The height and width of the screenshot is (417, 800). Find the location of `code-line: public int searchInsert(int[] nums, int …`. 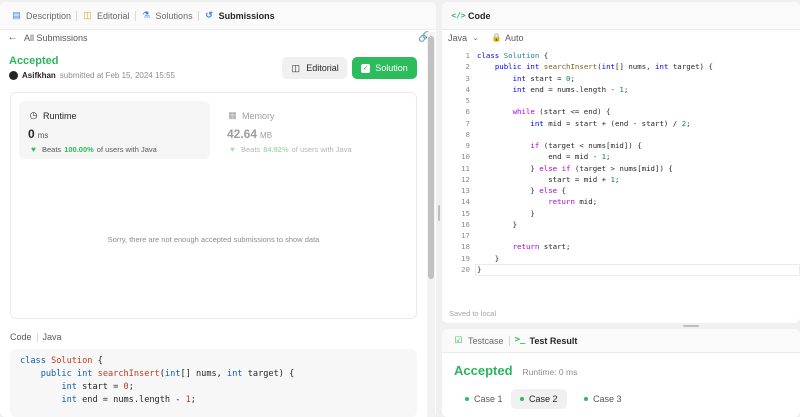

code-line: public int searchInsert(int[] nums, int … is located at coordinates (603, 67).